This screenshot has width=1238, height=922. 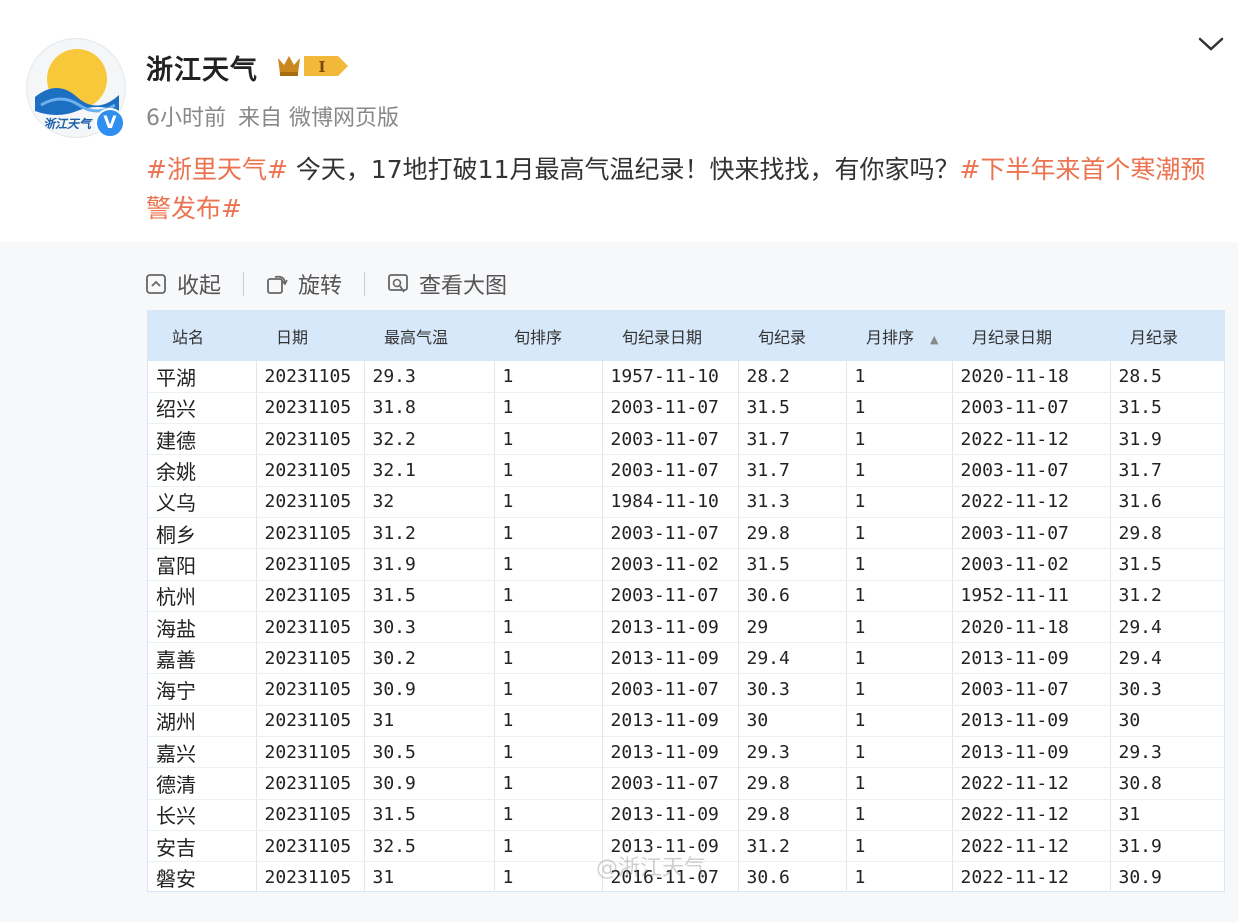 I want to click on table-cell: 31.3, so click(x=792, y=502).